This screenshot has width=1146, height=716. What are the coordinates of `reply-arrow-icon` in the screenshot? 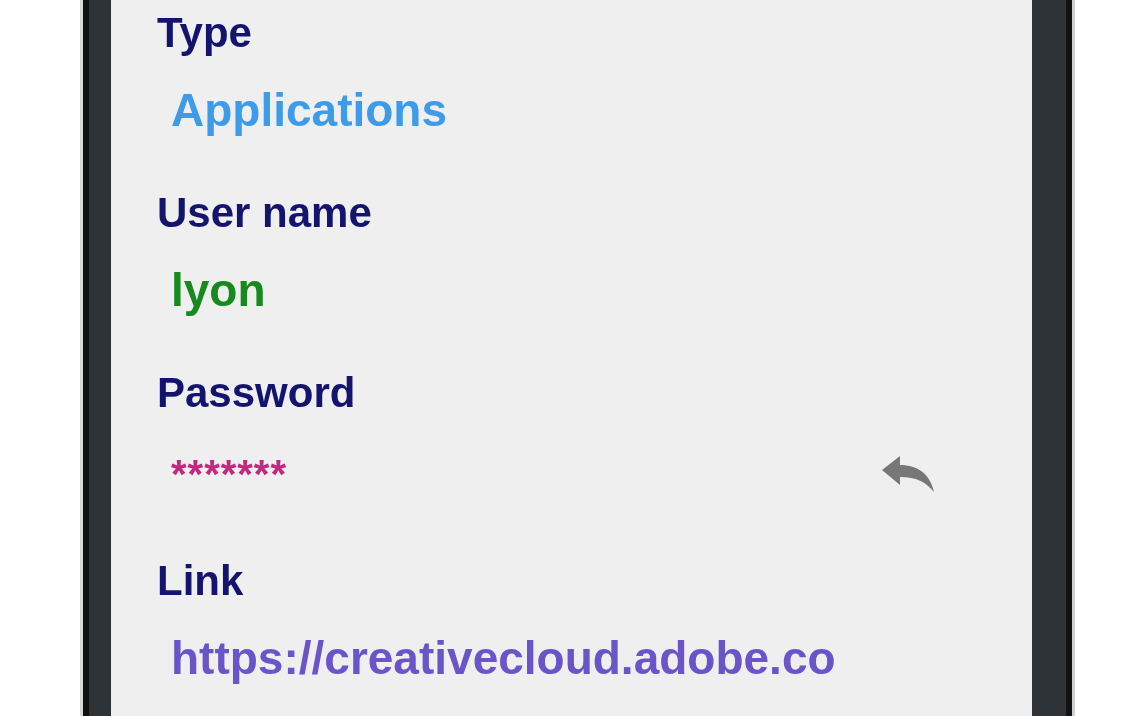 It's located at (908, 474).